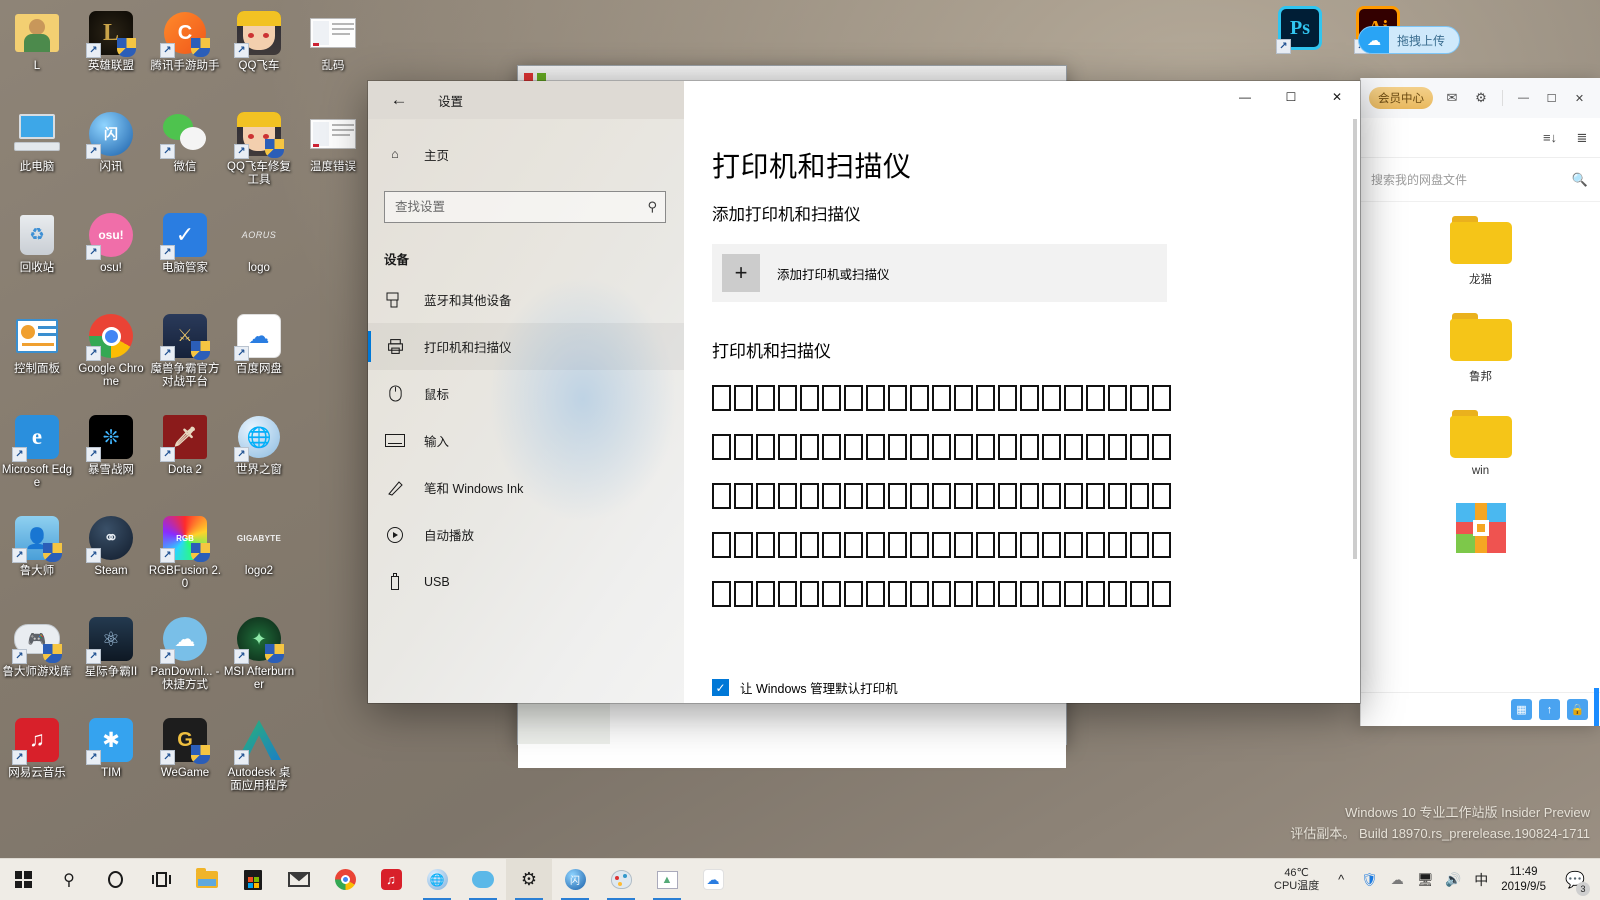 The width and height of the screenshot is (1600, 900). What do you see at coordinates (526, 440) in the screenshot?
I see `sidebar-item-4: 输入` at bounding box center [526, 440].